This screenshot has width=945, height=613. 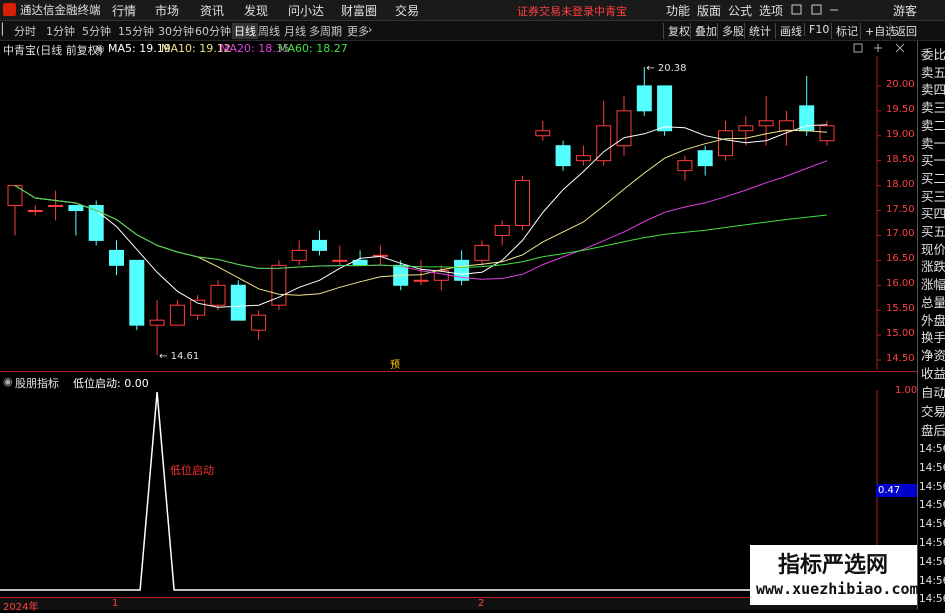 I want to click on period-15min: 15分钟, so click(x=136, y=31).